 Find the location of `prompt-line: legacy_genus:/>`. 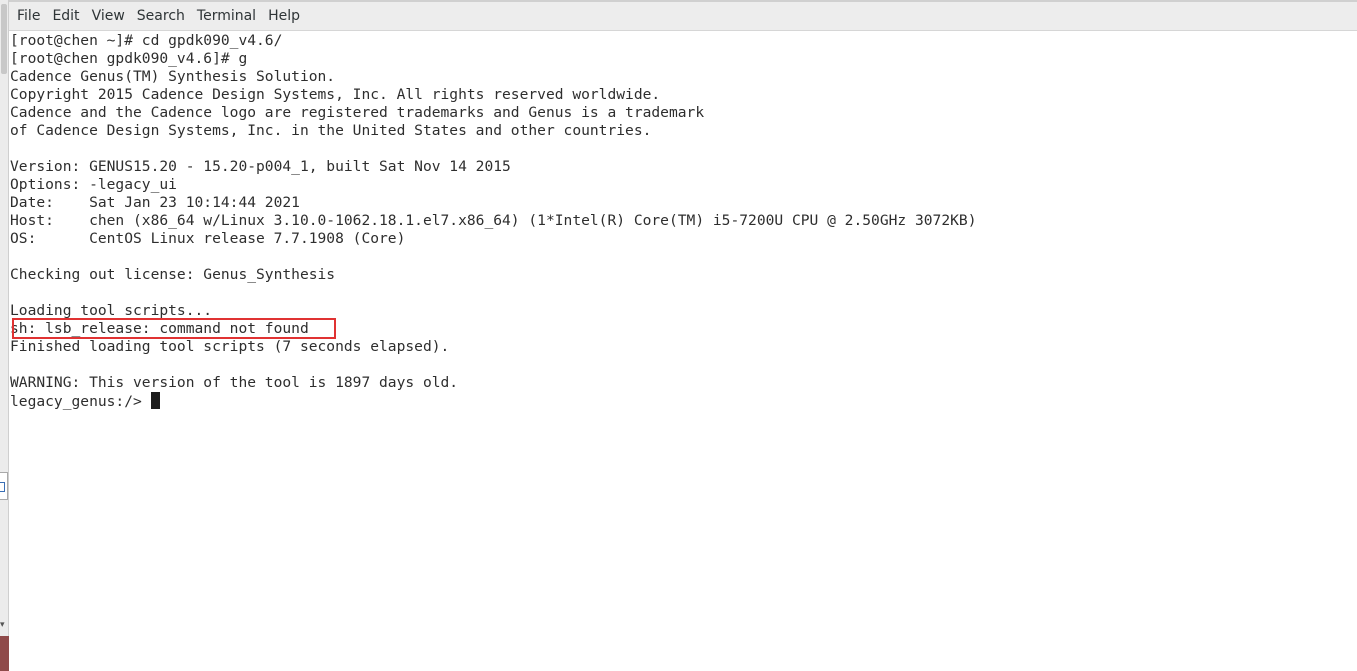

prompt-line: legacy_genus:/> is located at coordinates (680, 401).